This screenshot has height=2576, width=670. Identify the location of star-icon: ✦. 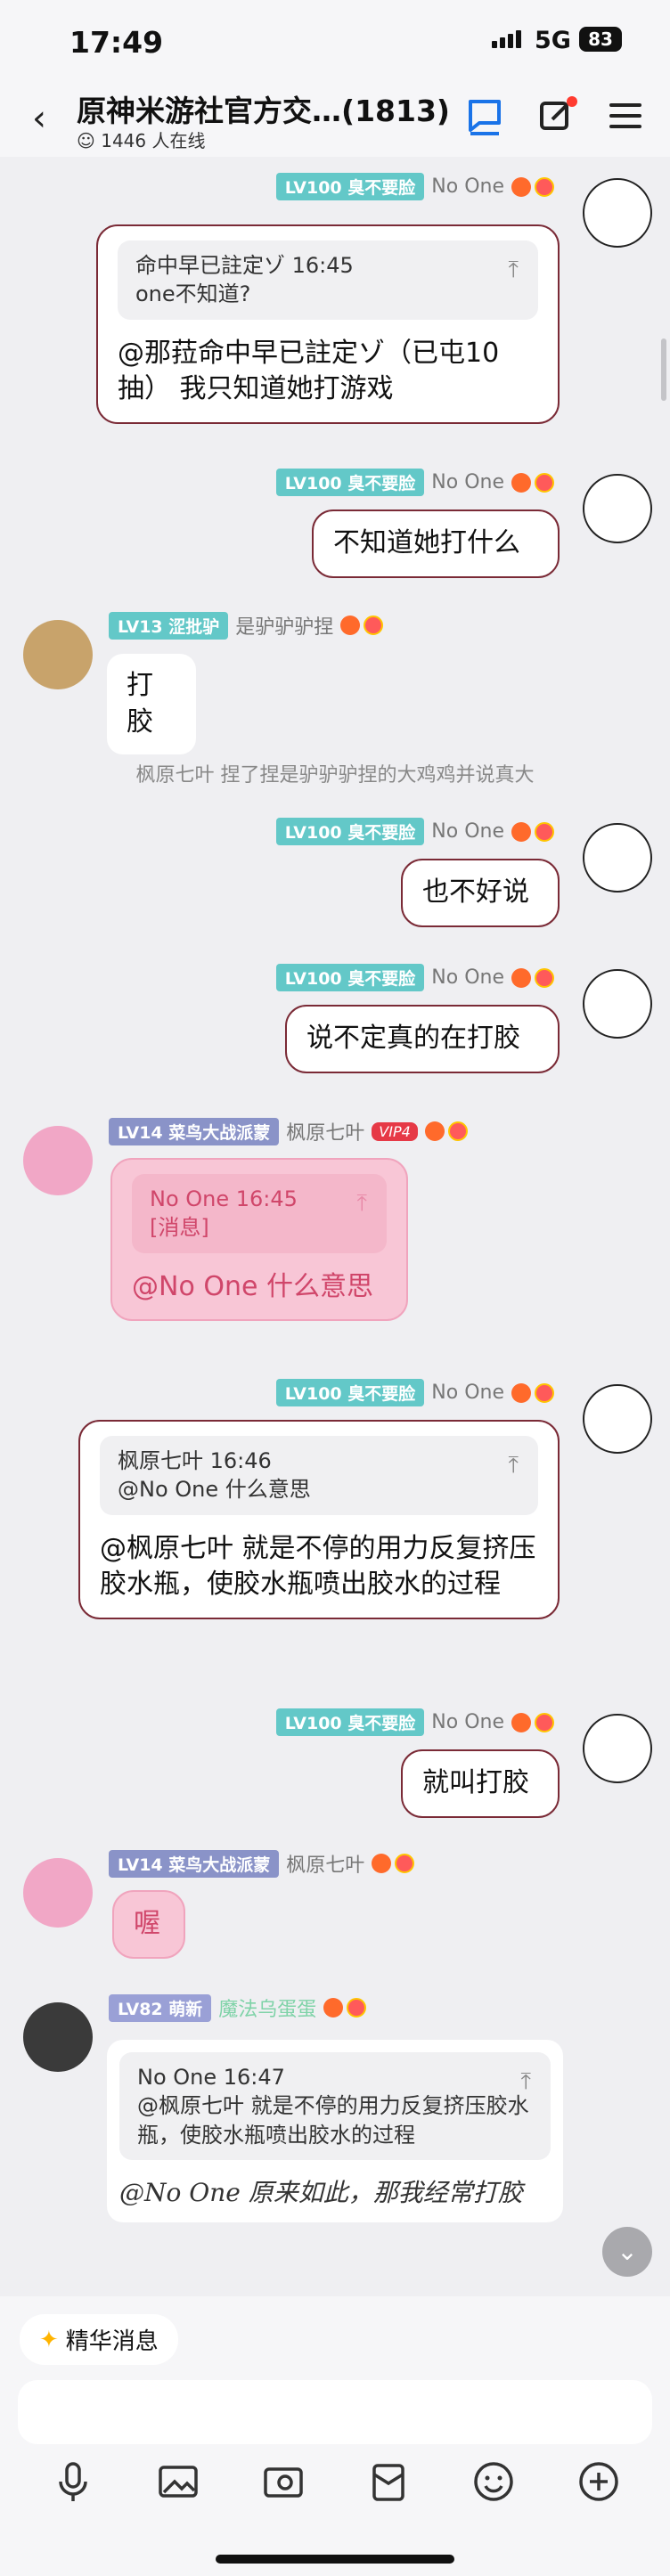
(49, 2339).